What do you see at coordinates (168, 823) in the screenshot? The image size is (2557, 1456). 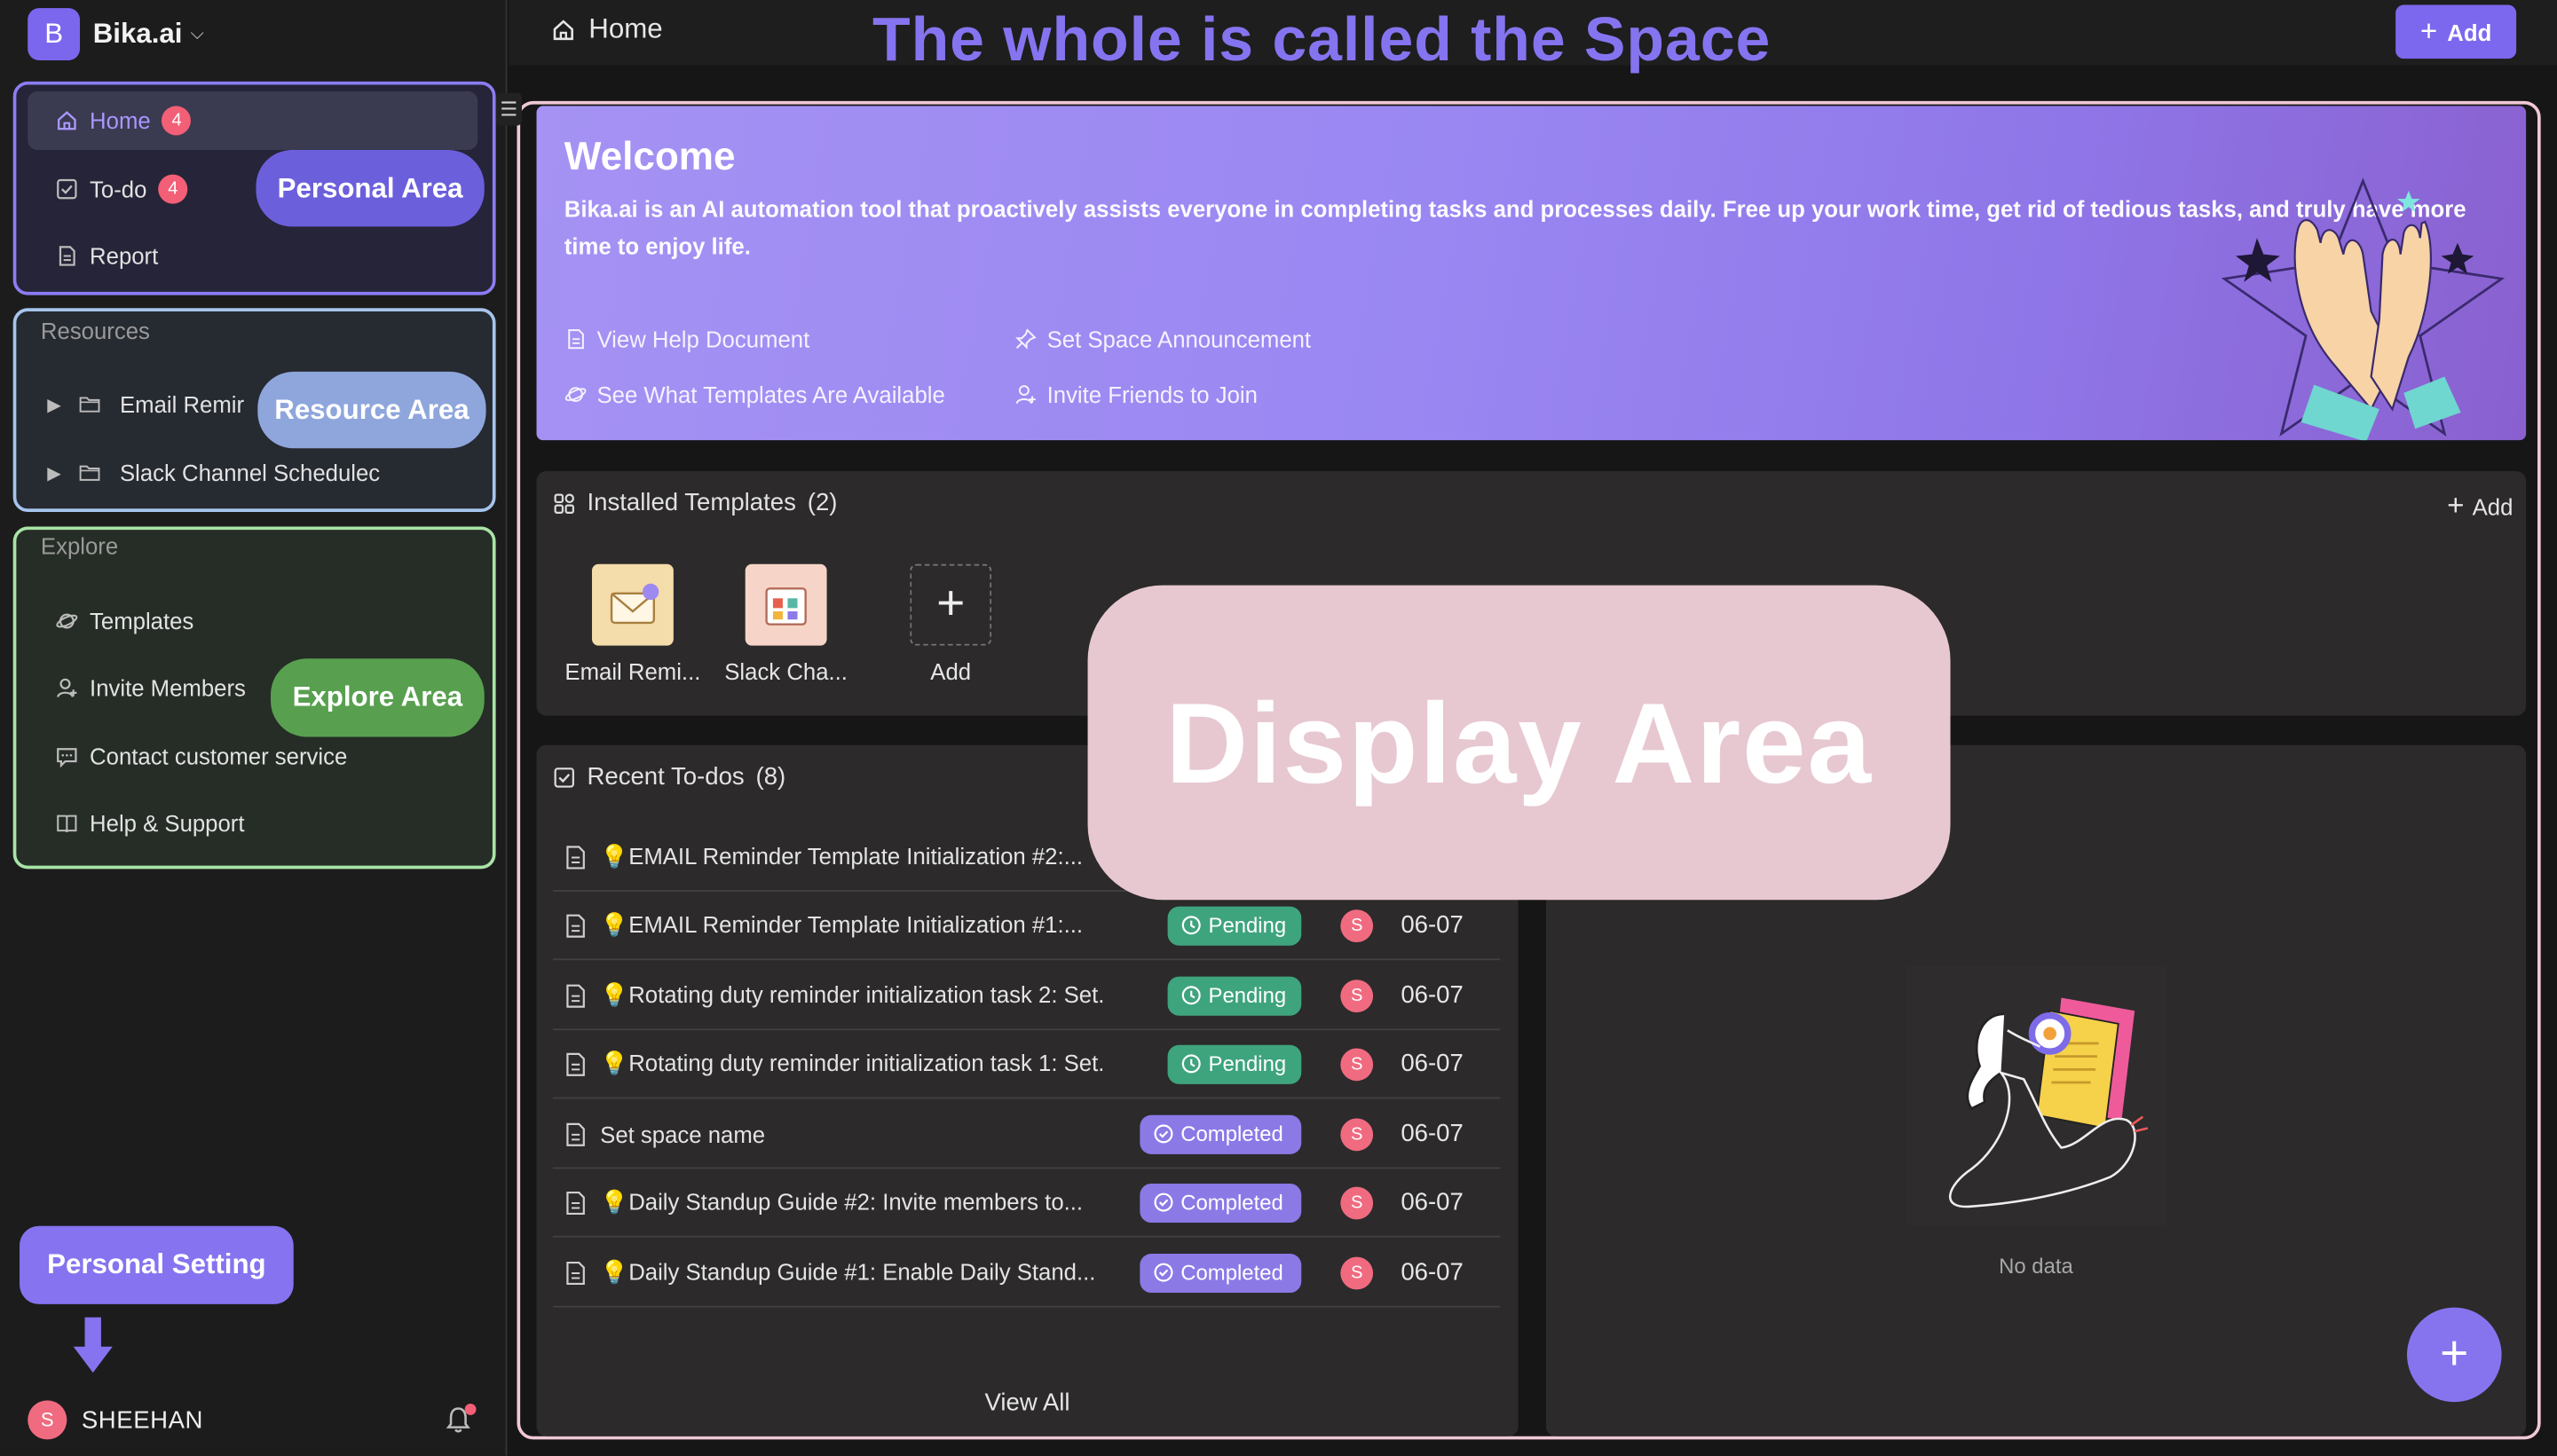 I see `sidebar-item-label: Help & Support` at bounding box center [168, 823].